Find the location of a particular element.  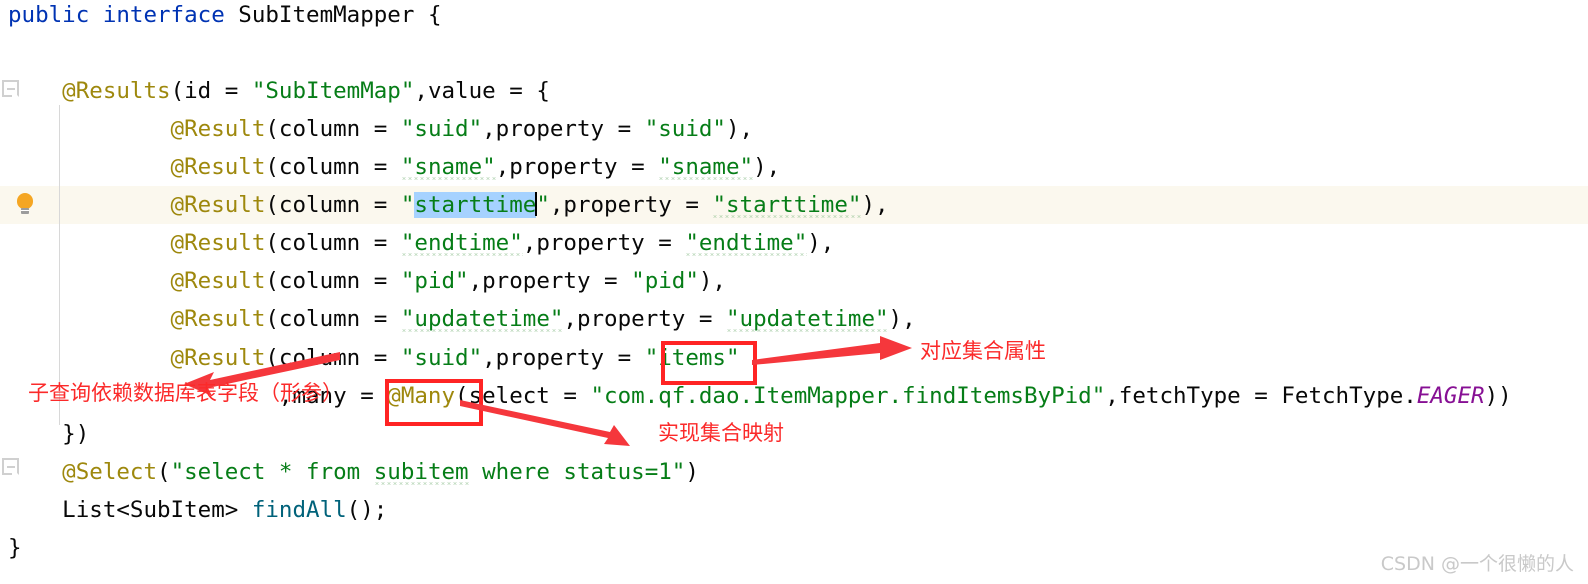

code-token: ) is located at coordinates (692, 472).